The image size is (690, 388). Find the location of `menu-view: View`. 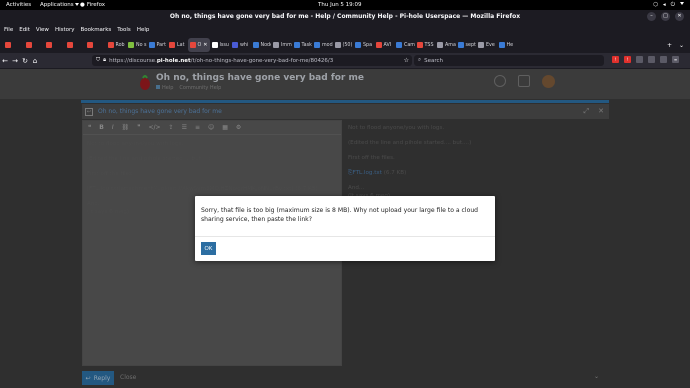

menu-view: View is located at coordinates (42, 30).